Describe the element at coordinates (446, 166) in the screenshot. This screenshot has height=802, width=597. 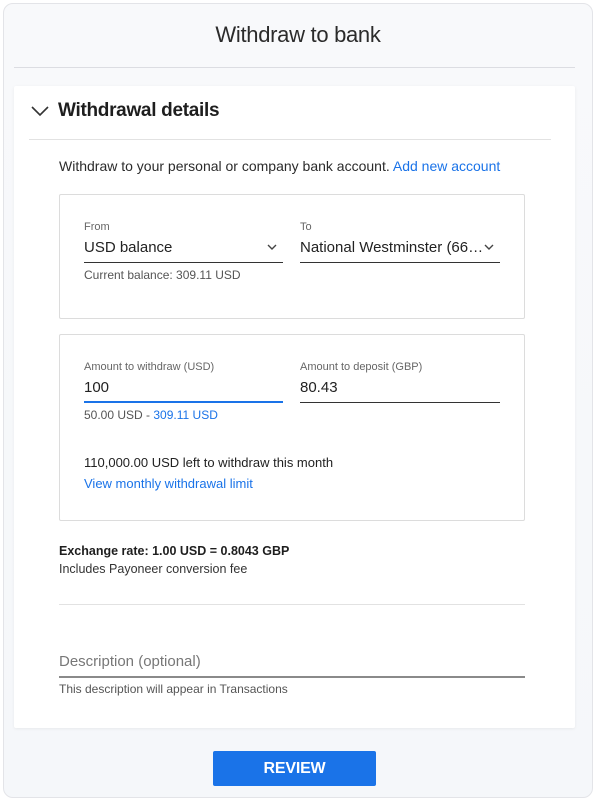
I see `add-new-account-link: Add new account` at that location.